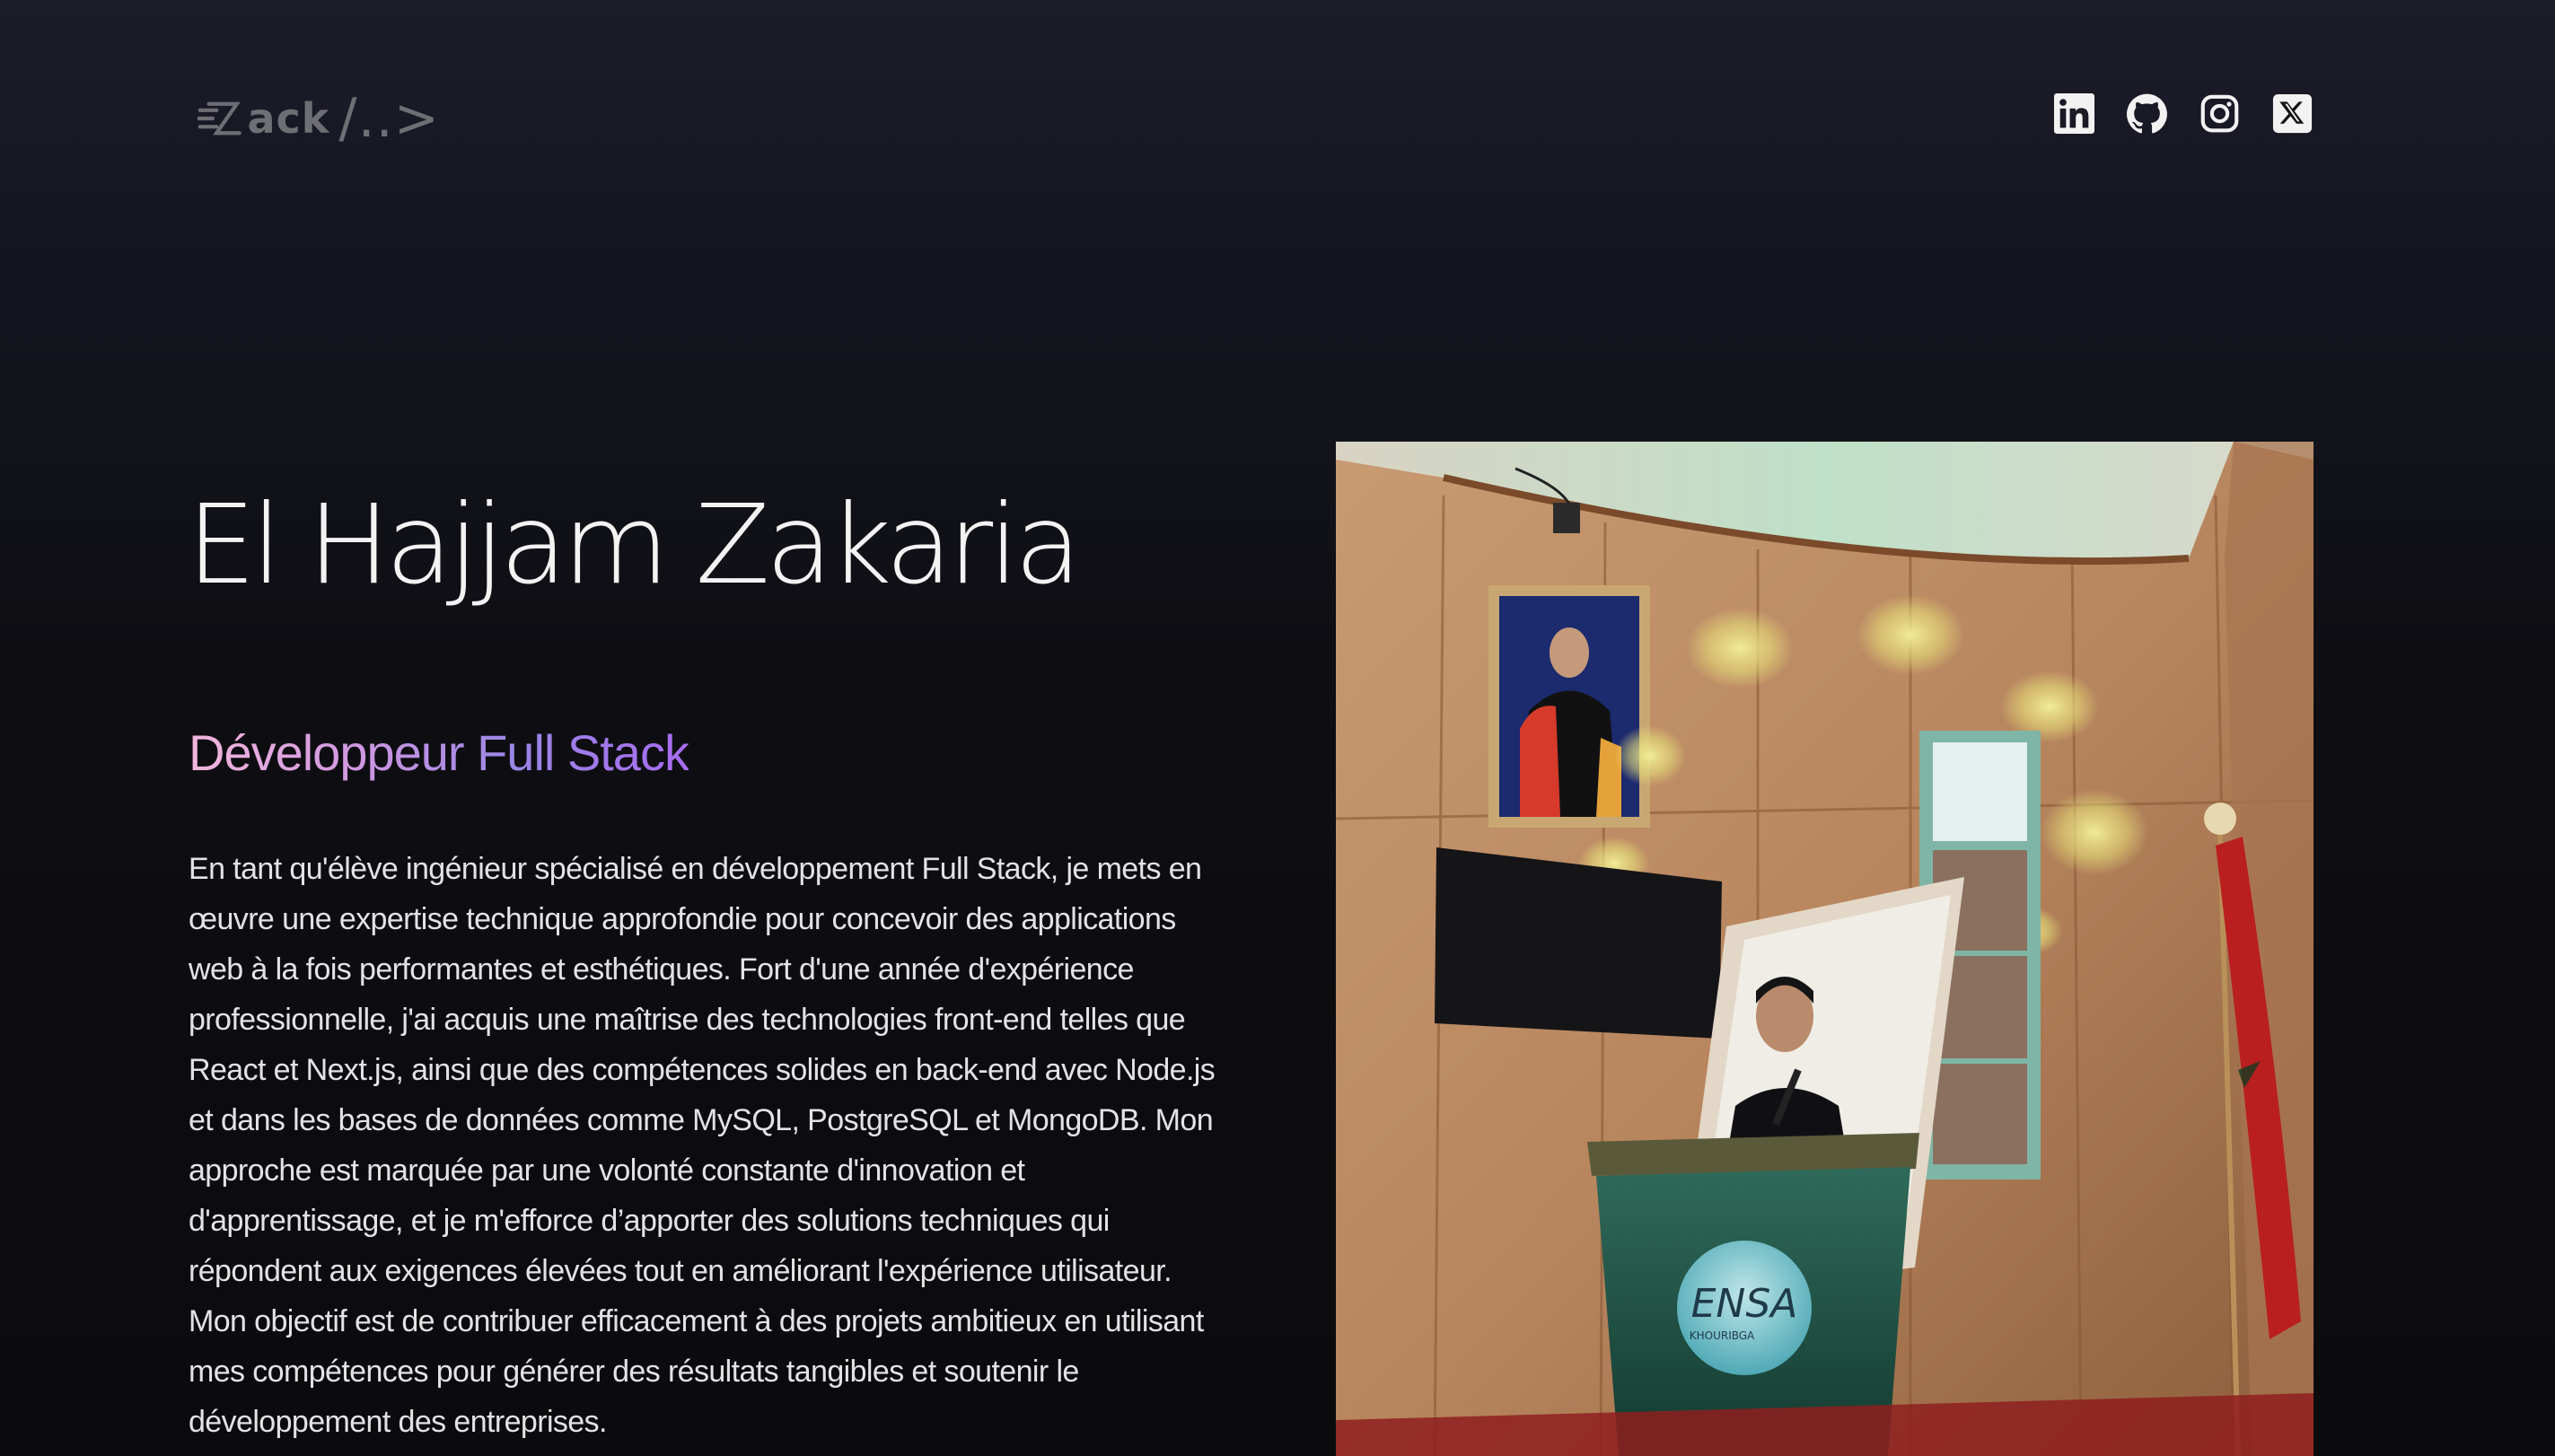 The width and height of the screenshot is (2555, 1456). Describe the element at coordinates (439, 753) in the screenshot. I see `hero-role: Développeur Full Stack` at that location.